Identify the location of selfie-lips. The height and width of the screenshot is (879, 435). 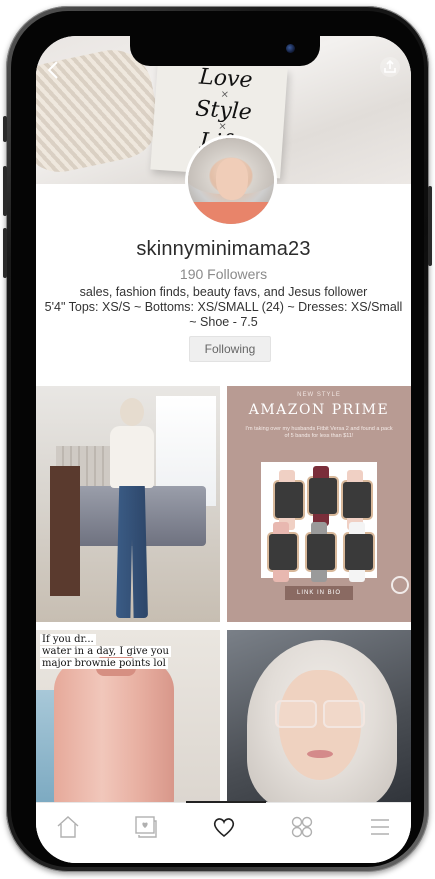
(320, 754).